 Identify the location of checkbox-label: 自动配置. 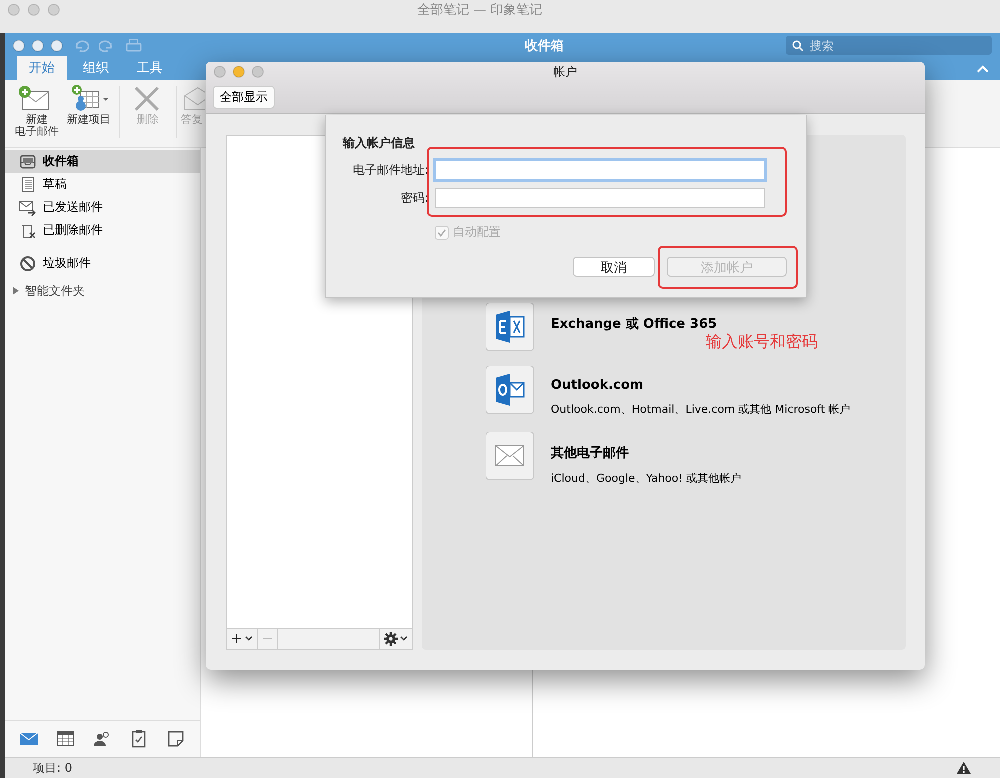
(477, 232).